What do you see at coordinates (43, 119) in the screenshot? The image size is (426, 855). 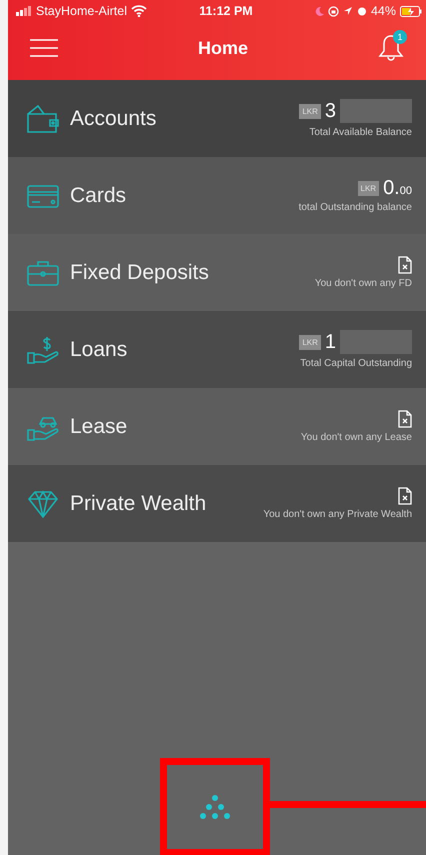 I see `wallet-icon` at bounding box center [43, 119].